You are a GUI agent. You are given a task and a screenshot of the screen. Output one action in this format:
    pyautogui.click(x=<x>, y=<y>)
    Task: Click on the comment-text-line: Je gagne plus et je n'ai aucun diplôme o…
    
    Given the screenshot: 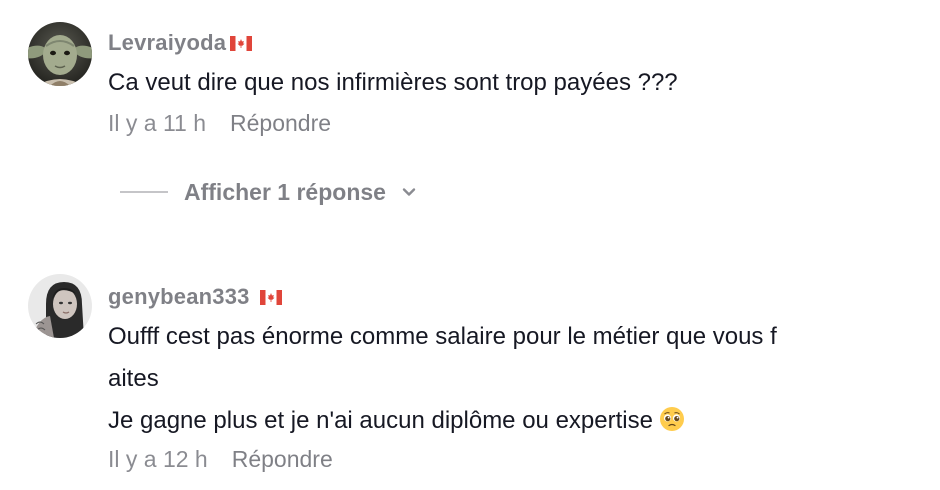 What is the action you would take?
    pyautogui.click(x=380, y=420)
    